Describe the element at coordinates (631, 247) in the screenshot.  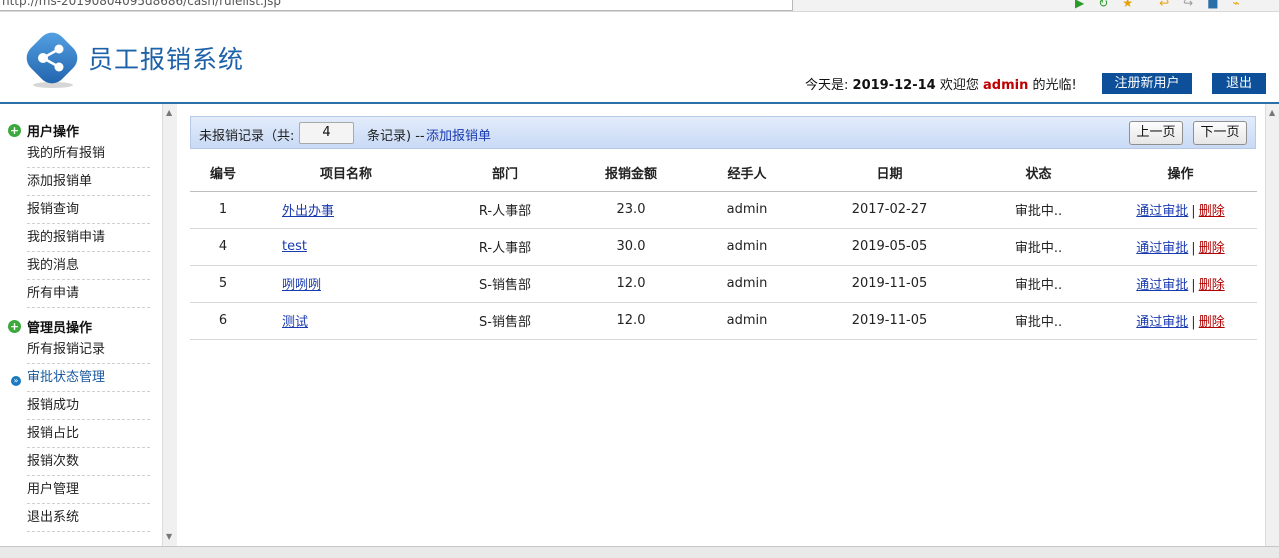
I see `cell-amount: 30.0` at that location.